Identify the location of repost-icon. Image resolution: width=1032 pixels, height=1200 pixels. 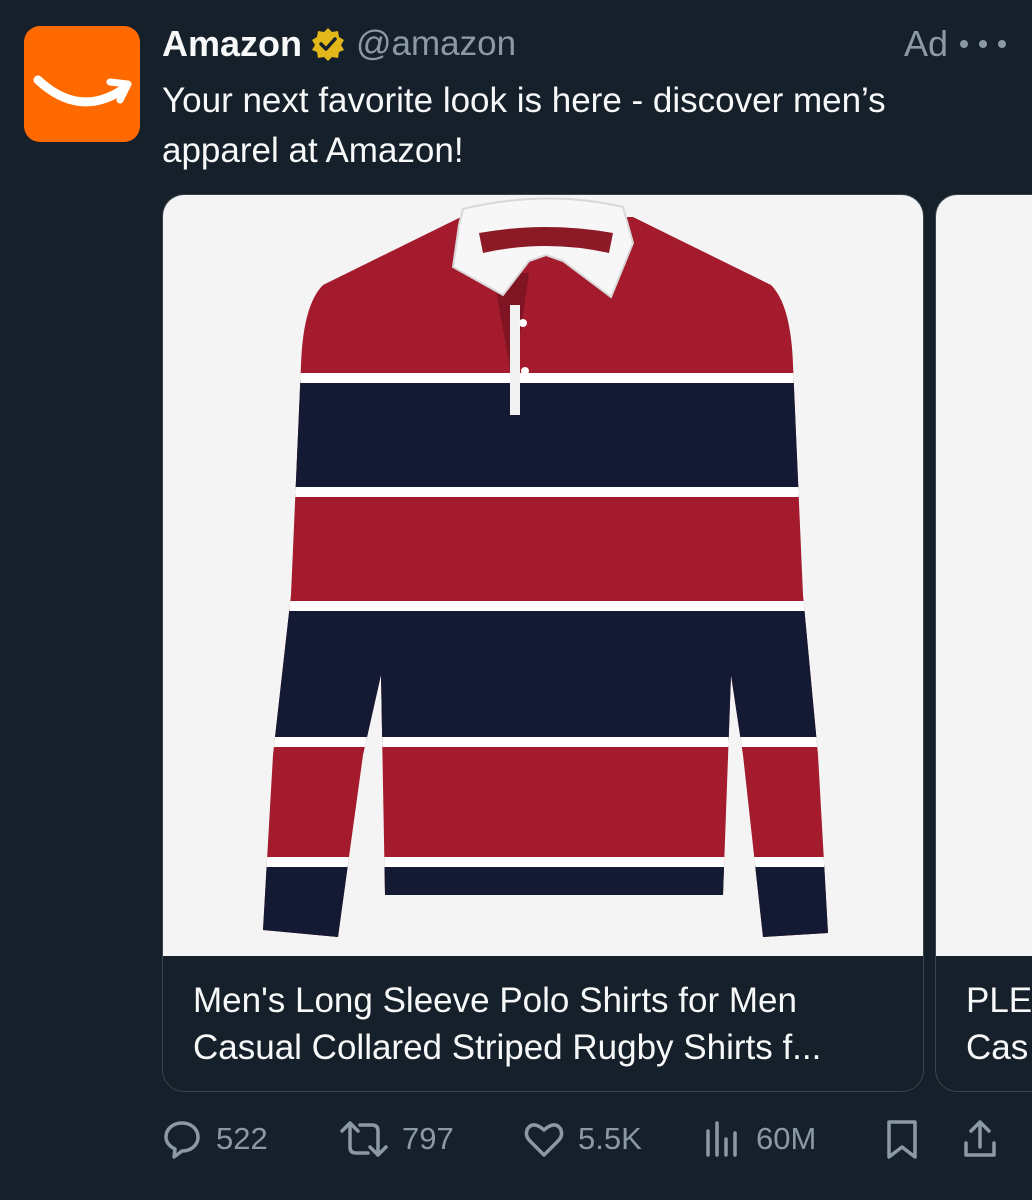
(364, 1139).